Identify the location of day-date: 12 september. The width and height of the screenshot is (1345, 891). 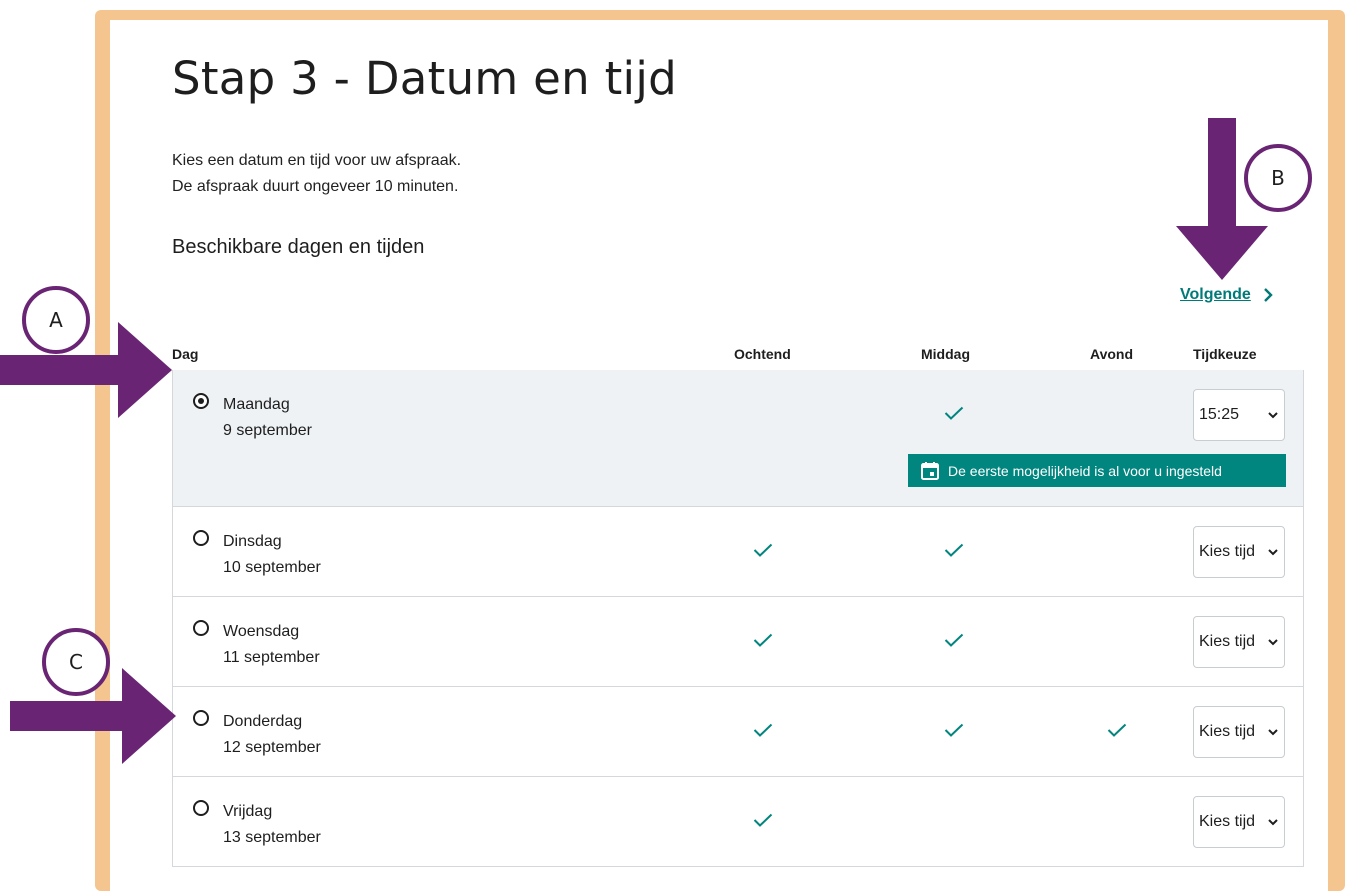
(272, 747).